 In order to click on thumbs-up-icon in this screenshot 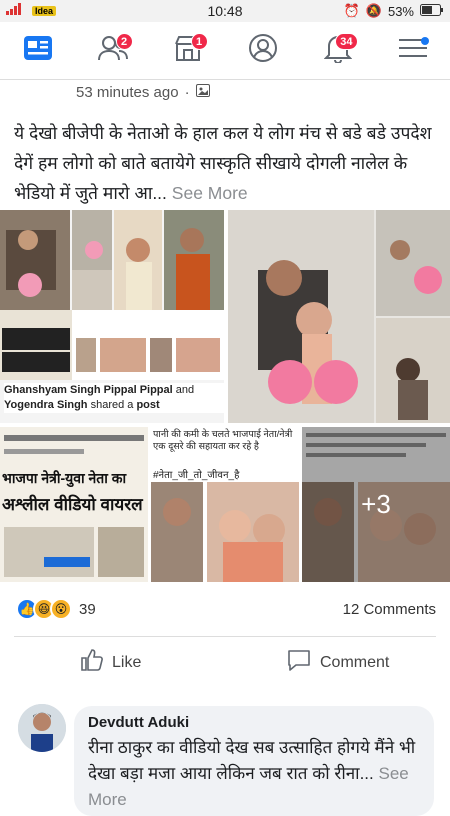, I will do `click(92, 662)`.